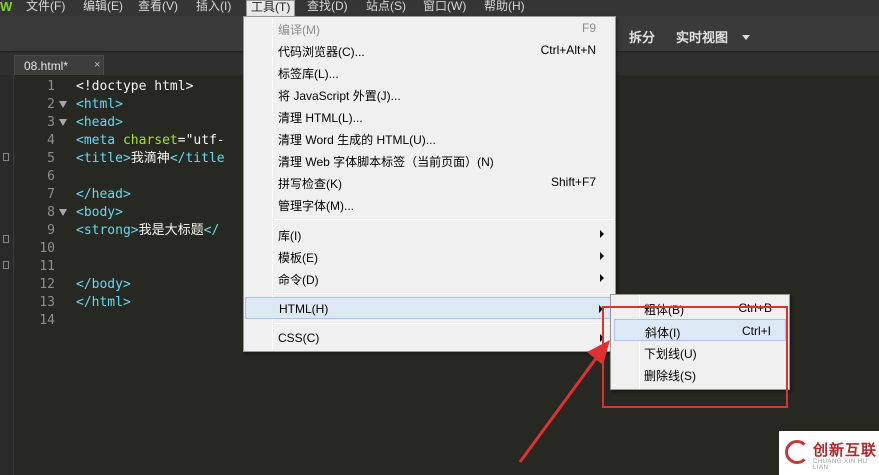  I want to click on line-number: 10, so click(47, 248).